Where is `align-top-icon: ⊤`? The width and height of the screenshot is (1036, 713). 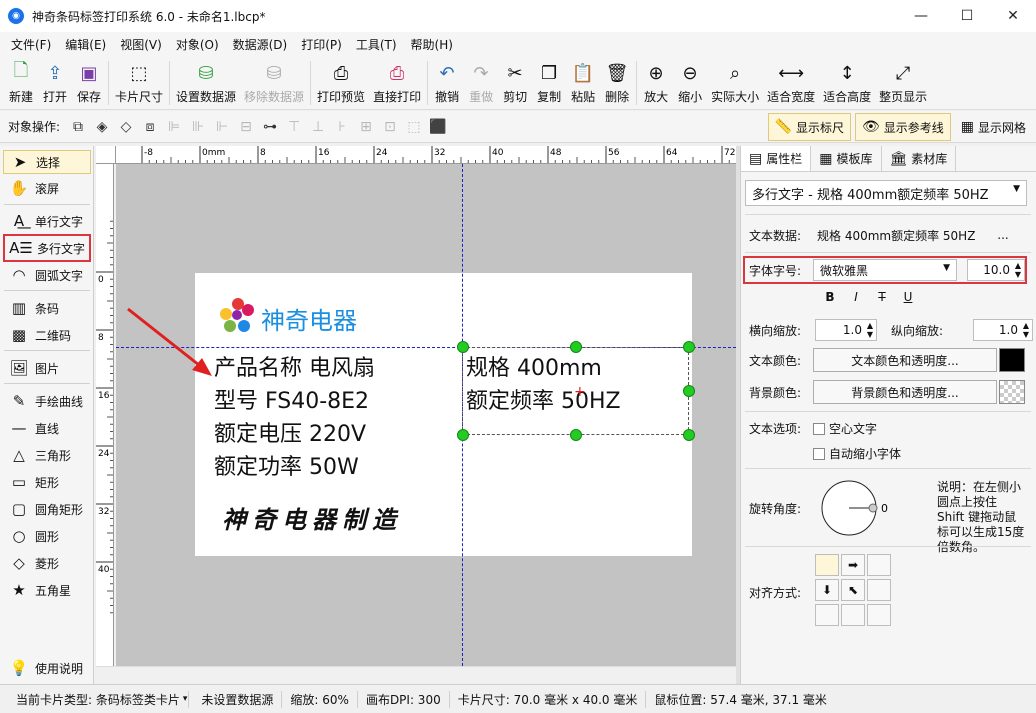 align-top-icon: ⊤ is located at coordinates (294, 127).